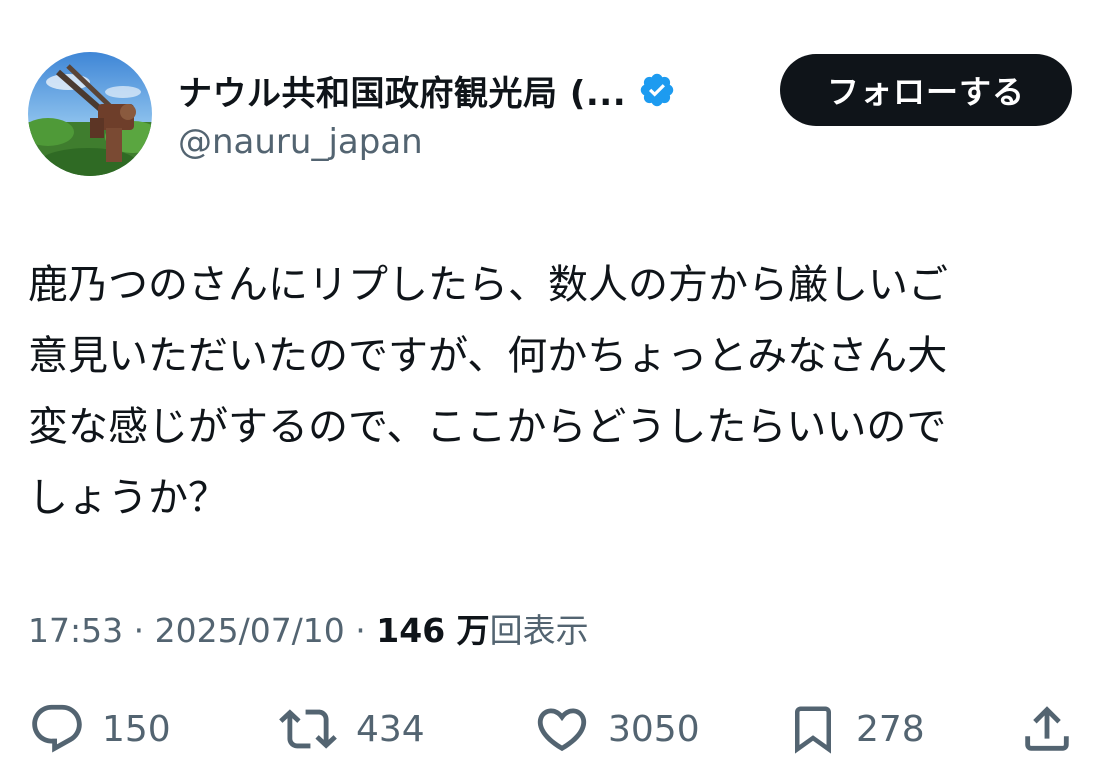 The width and height of the screenshot is (1098, 776). What do you see at coordinates (654, 729) in the screenshot?
I see `like-count: 3050` at bounding box center [654, 729].